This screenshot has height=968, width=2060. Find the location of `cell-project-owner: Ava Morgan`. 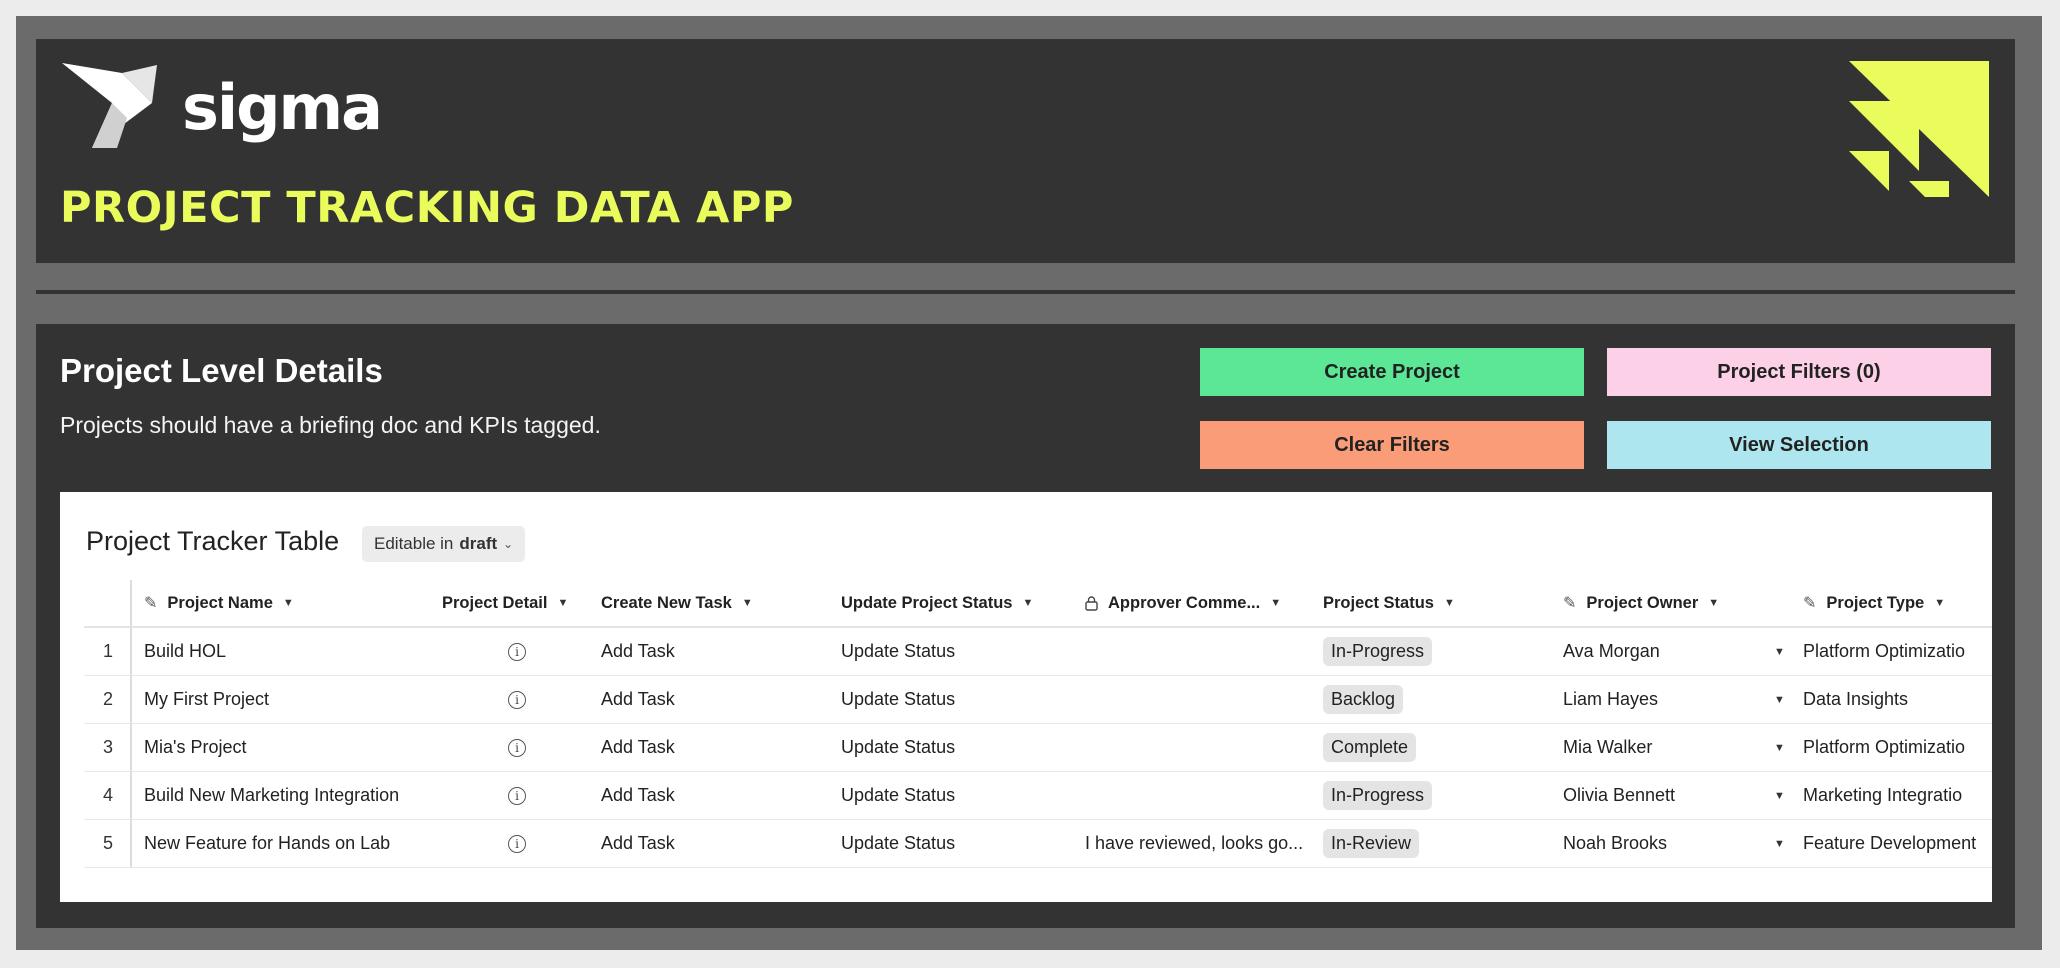

cell-project-owner: Ava Morgan is located at coordinates (1663, 651).